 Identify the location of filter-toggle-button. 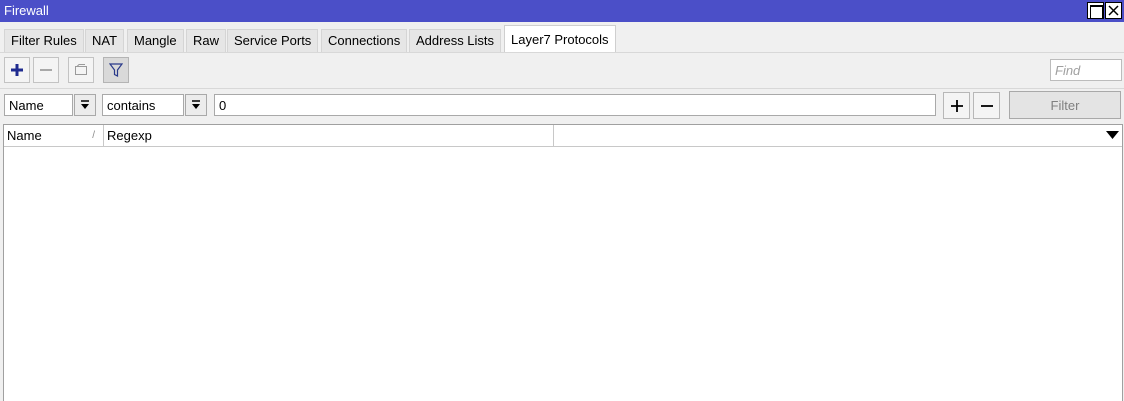
(116, 70).